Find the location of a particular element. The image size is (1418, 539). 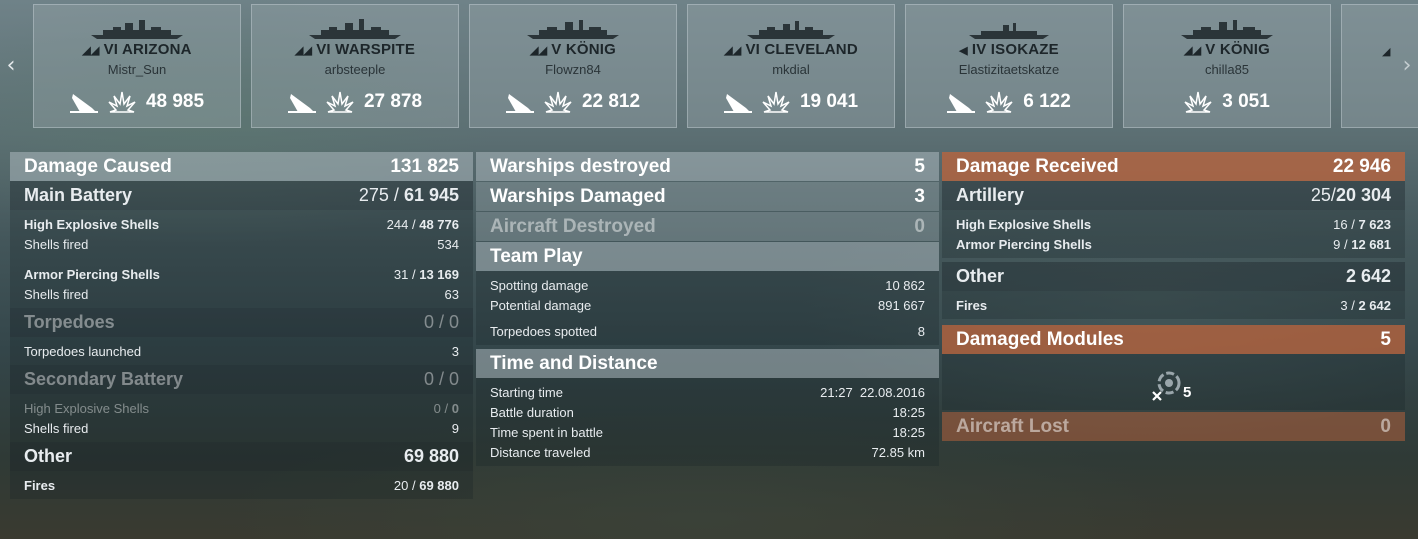

player-name: chilla85 is located at coordinates (1227, 69).